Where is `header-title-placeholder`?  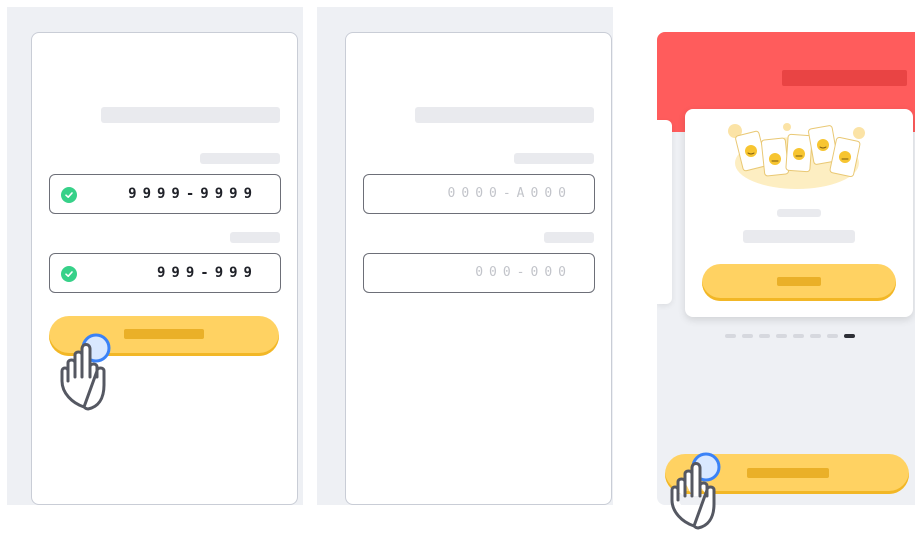 header-title-placeholder is located at coordinates (844, 78).